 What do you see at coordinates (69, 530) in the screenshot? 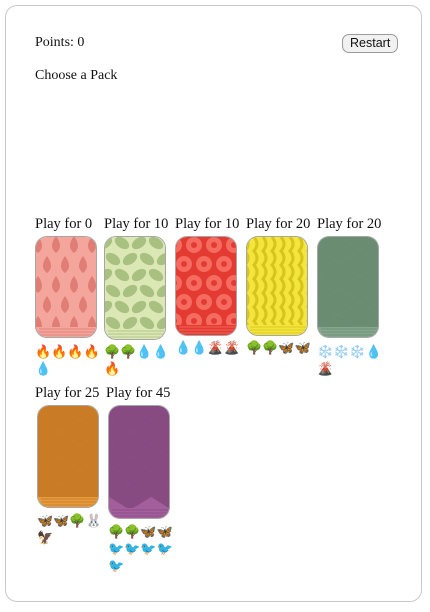
I see `pack-contents: 🦋🦋🌳🐰🦅` at bounding box center [69, 530].